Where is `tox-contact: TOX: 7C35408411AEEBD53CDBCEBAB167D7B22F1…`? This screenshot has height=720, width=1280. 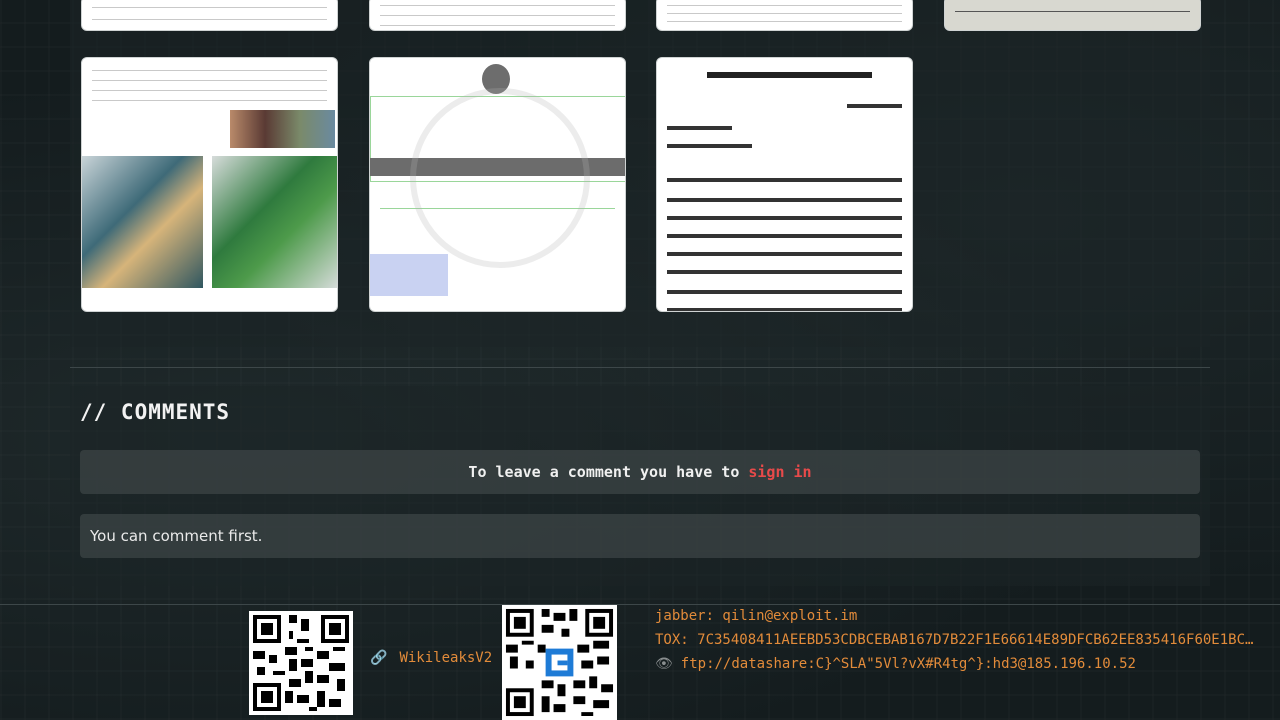 tox-contact: TOX: 7C35408411AEEBD53CDBCEBAB167D7B22F1… is located at coordinates (954, 640).